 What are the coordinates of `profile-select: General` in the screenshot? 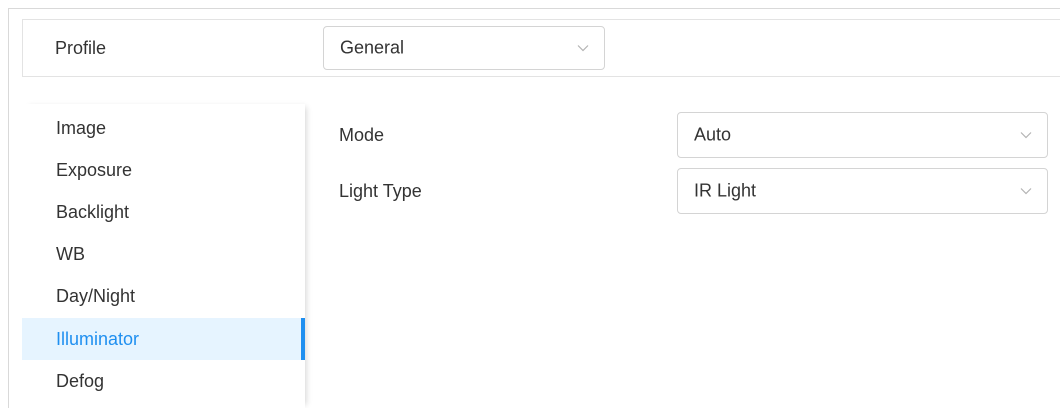 It's located at (464, 48).